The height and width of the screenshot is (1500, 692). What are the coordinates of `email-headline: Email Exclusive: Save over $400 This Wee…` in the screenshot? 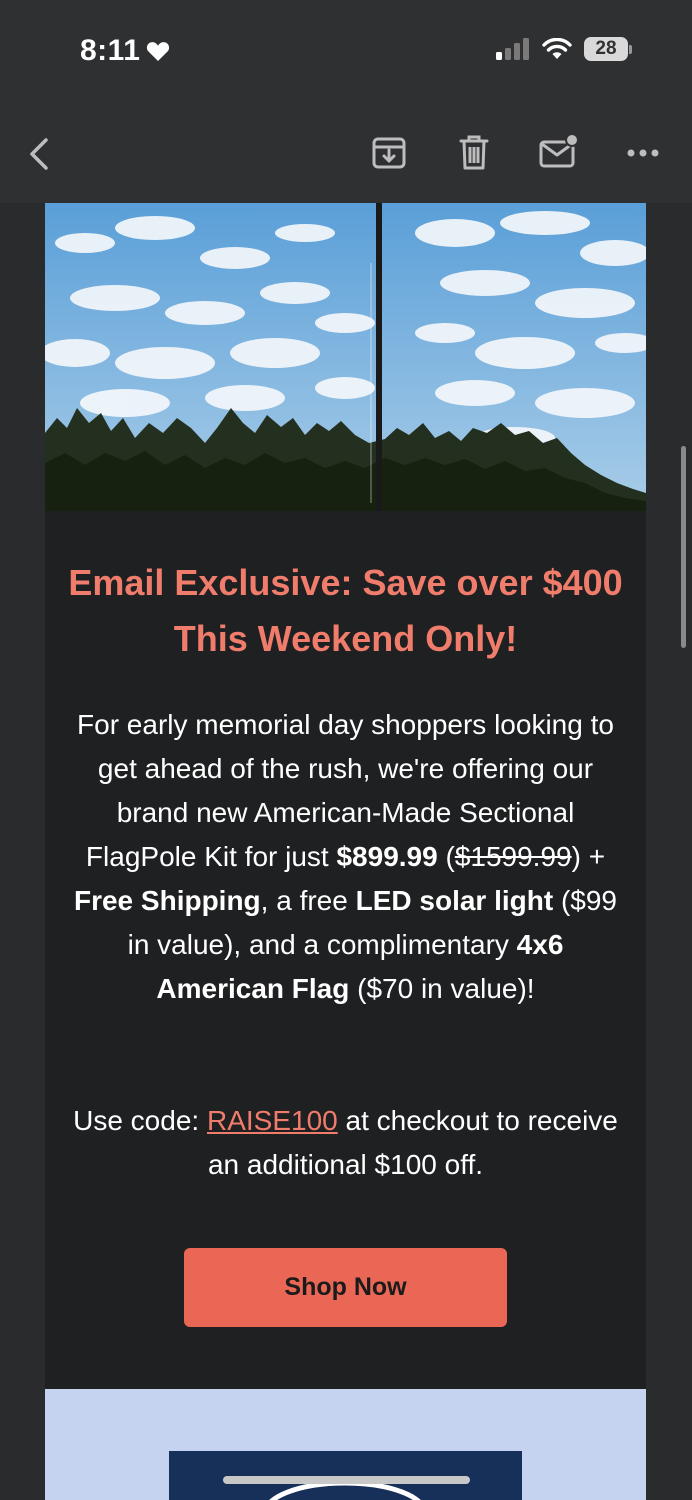 It's located at (345, 610).